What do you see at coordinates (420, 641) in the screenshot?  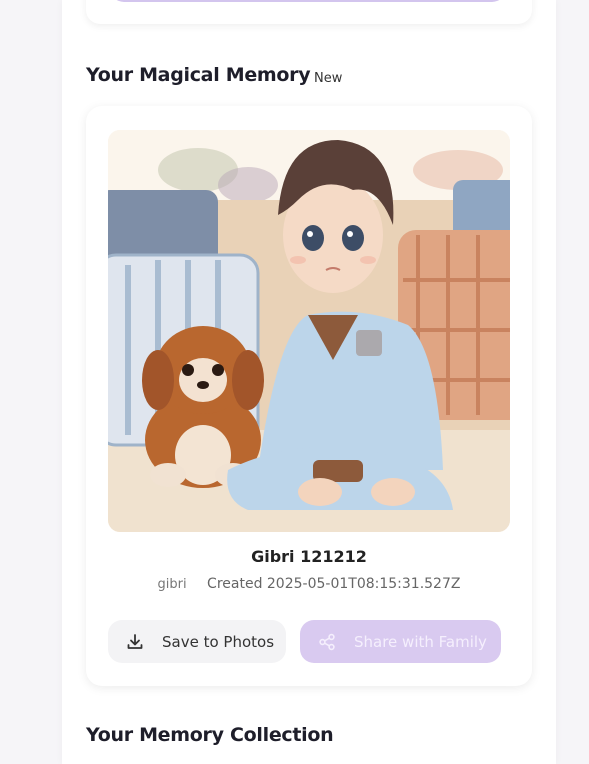 I see `share-with-family-label: Share with Family` at bounding box center [420, 641].